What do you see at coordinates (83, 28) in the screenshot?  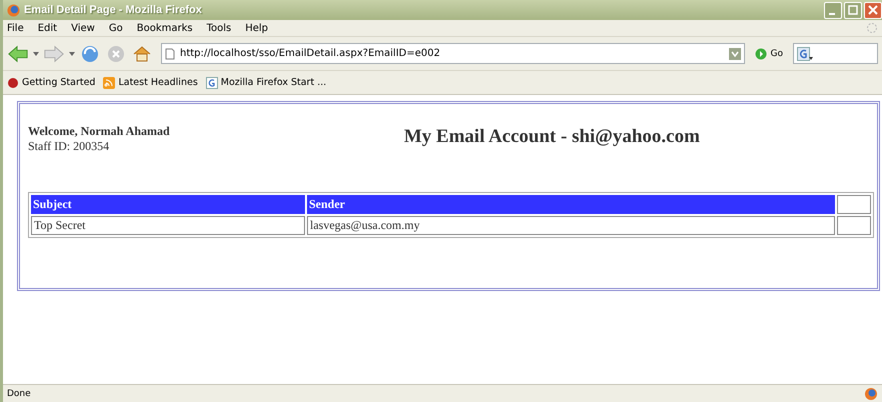 I see `menu-item: View` at bounding box center [83, 28].